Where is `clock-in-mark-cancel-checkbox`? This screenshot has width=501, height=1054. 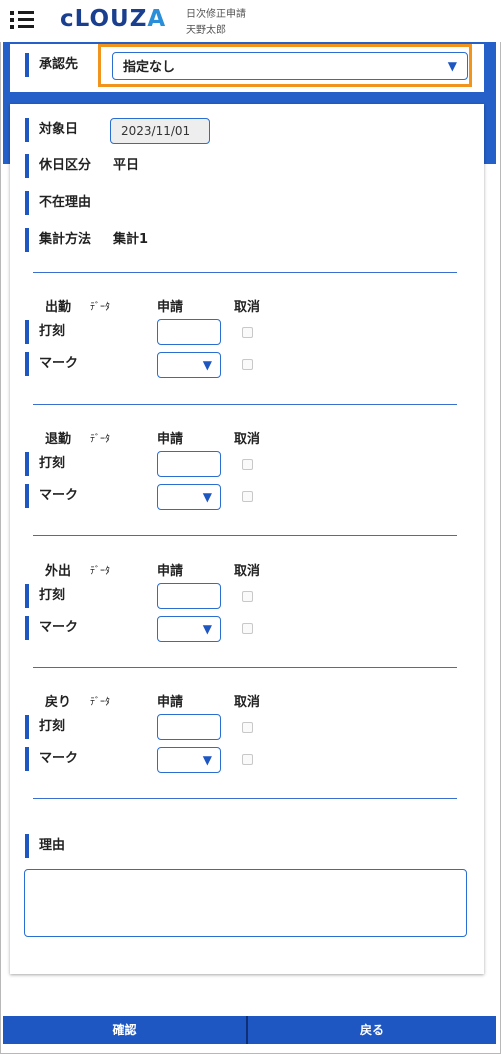 clock-in-mark-cancel-checkbox is located at coordinates (247, 364).